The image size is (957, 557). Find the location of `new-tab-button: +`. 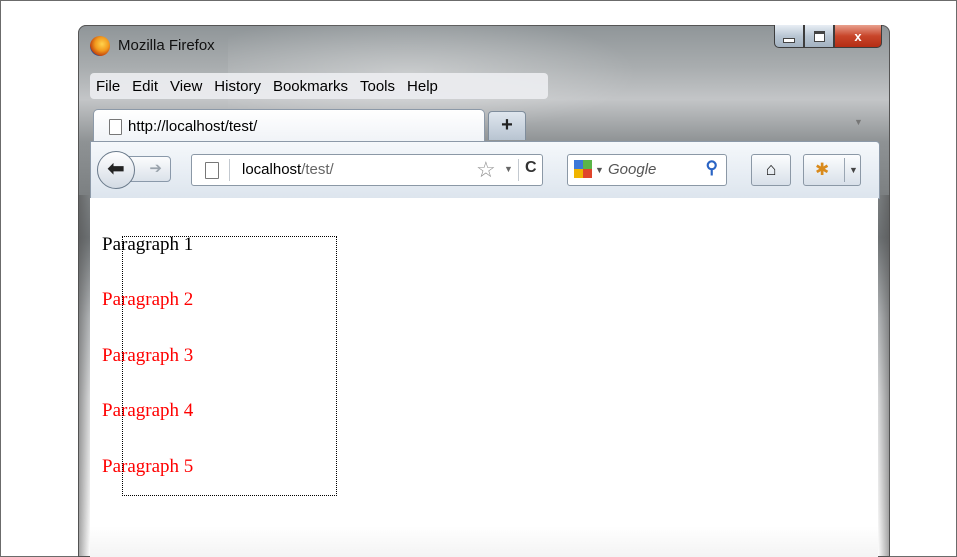

new-tab-button: + is located at coordinates (507, 125).